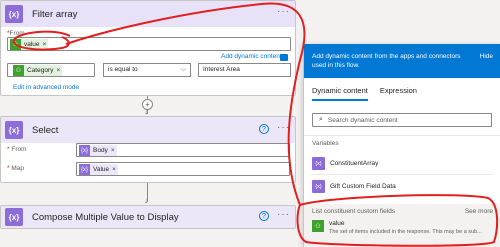 This screenshot has height=247, width=500. What do you see at coordinates (402, 120) in the screenshot?
I see `search-input: ⌕ Search dynamic content` at bounding box center [402, 120].